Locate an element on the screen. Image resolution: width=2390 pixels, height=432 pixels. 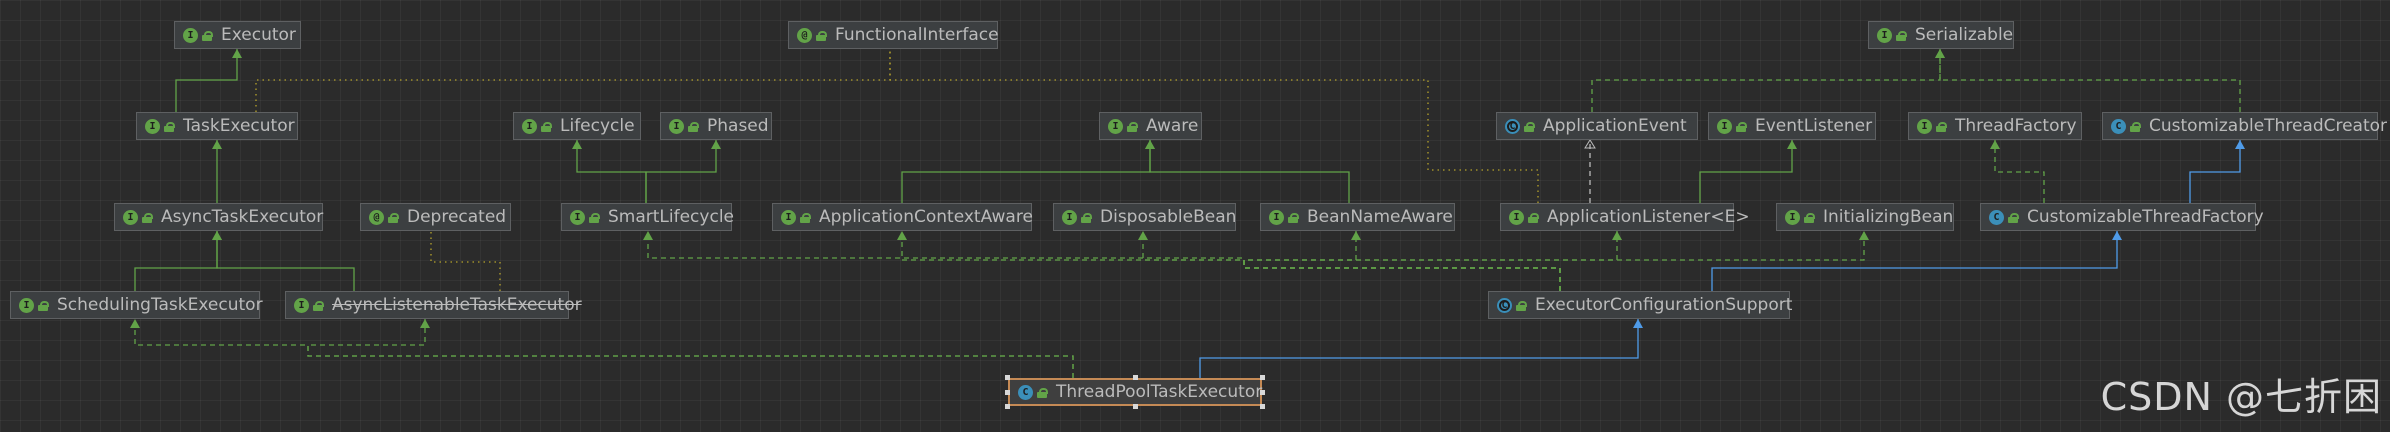
edge-executor-configuration-support-to-bean-name-aware is located at coordinates (1402, 261).